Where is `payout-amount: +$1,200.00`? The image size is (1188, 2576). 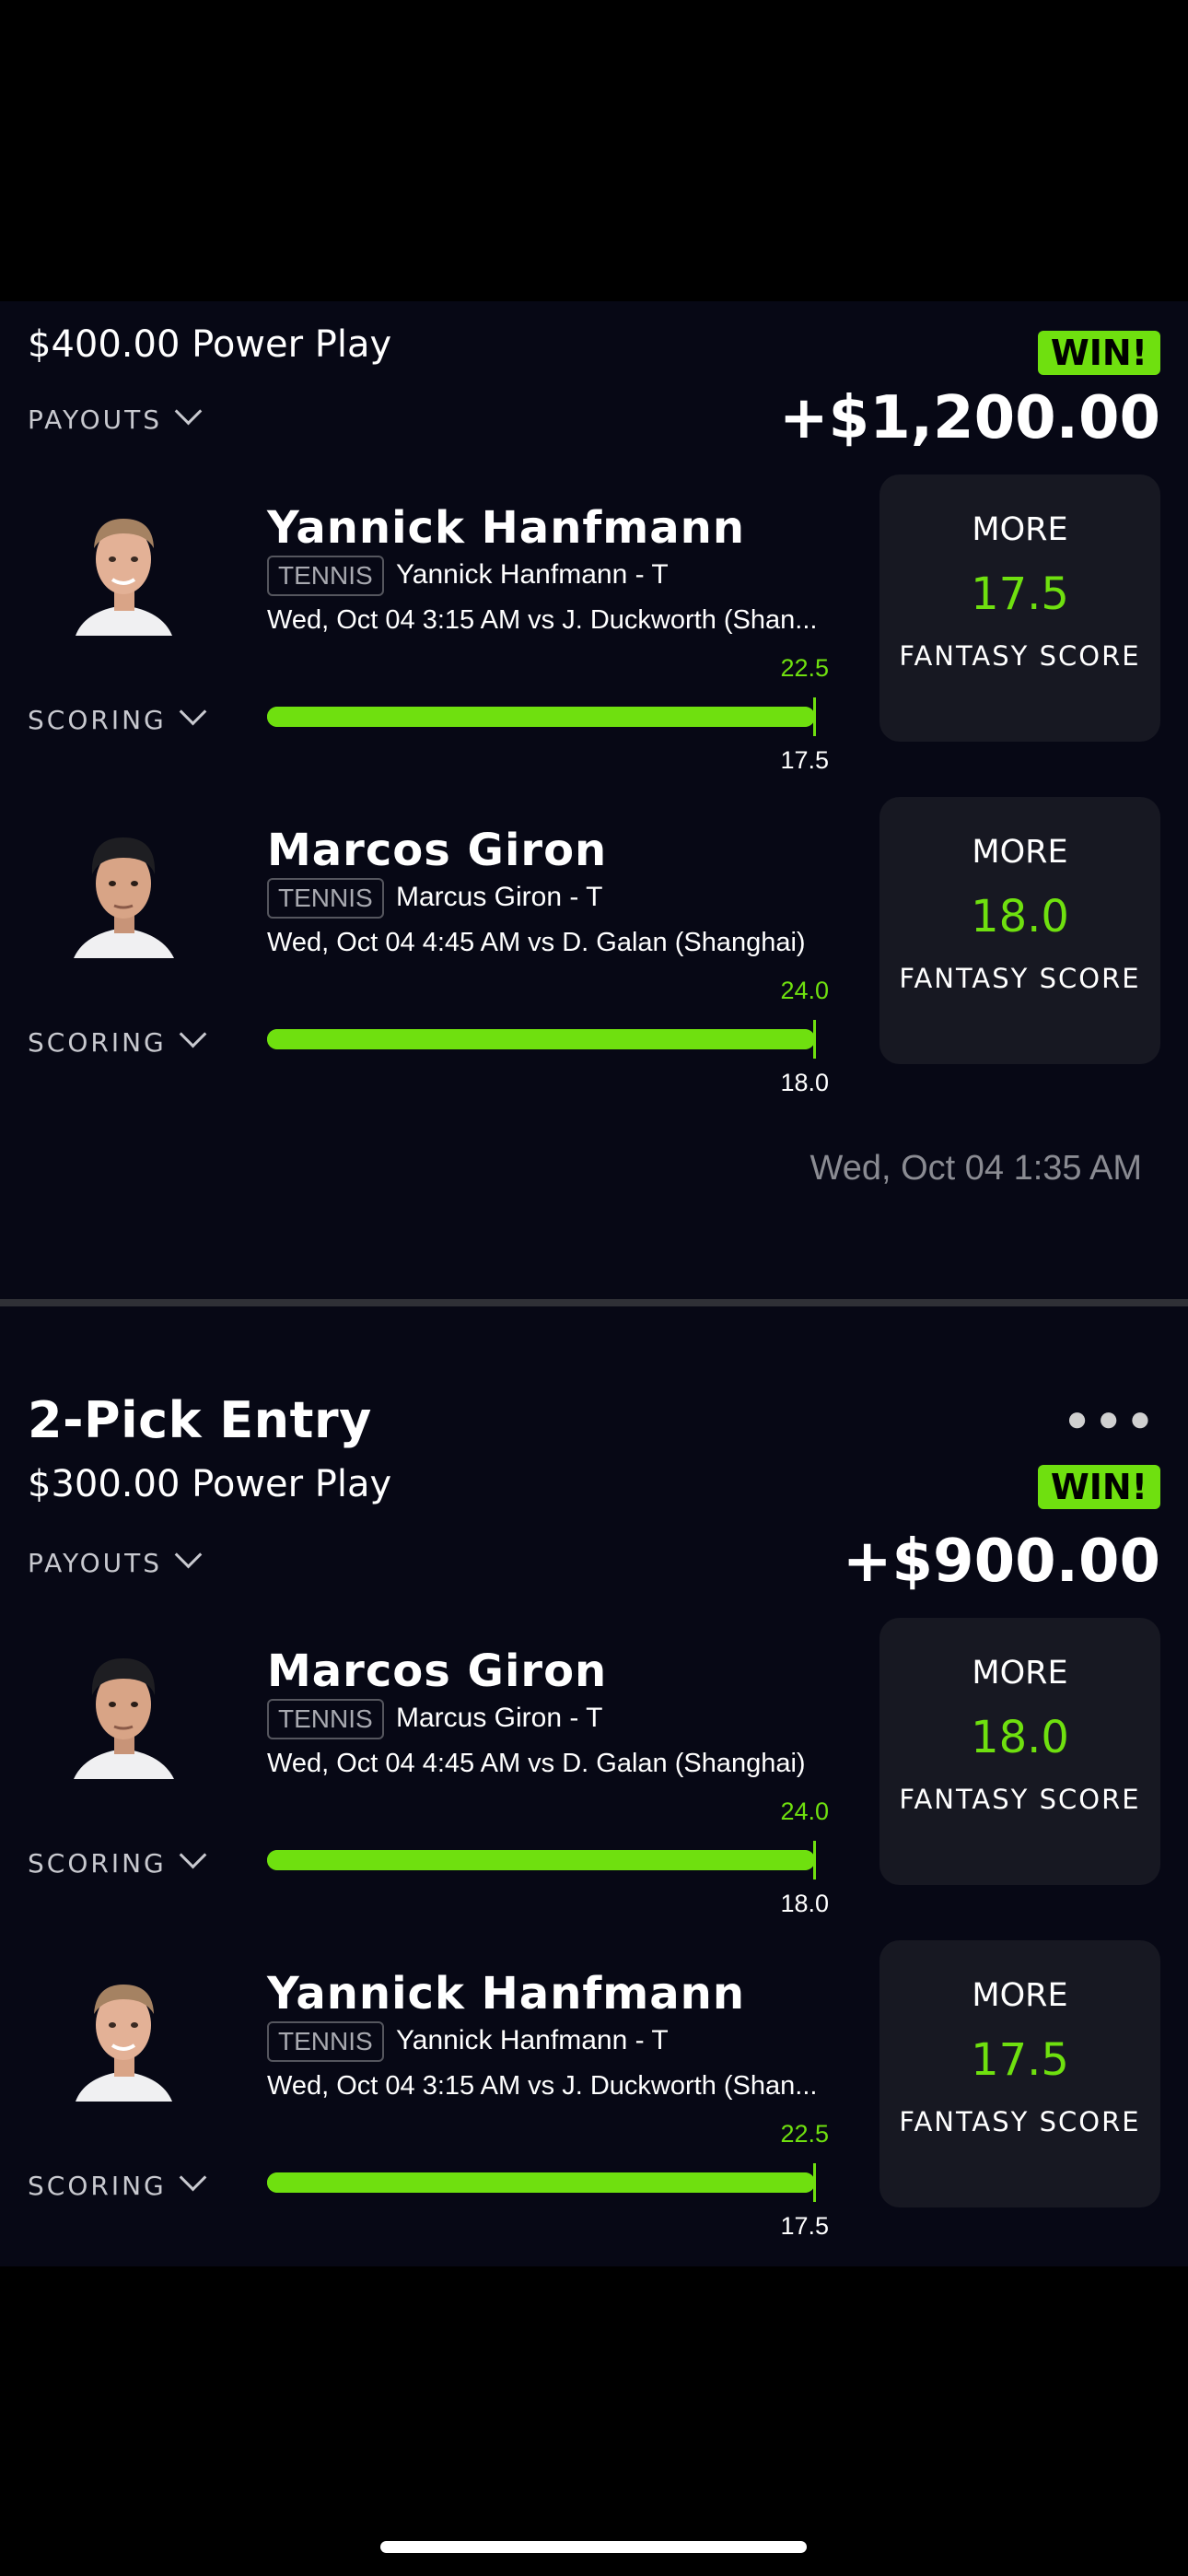 payout-amount: +$1,200.00 is located at coordinates (970, 418).